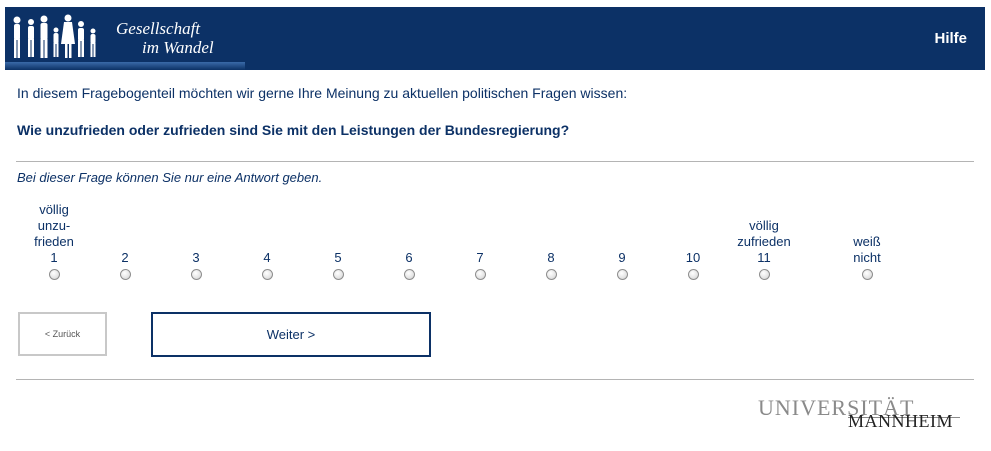 The width and height of the screenshot is (991, 451). What do you see at coordinates (266, 231) in the screenshot?
I see `scale-option-label: 4` at bounding box center [266, 231].